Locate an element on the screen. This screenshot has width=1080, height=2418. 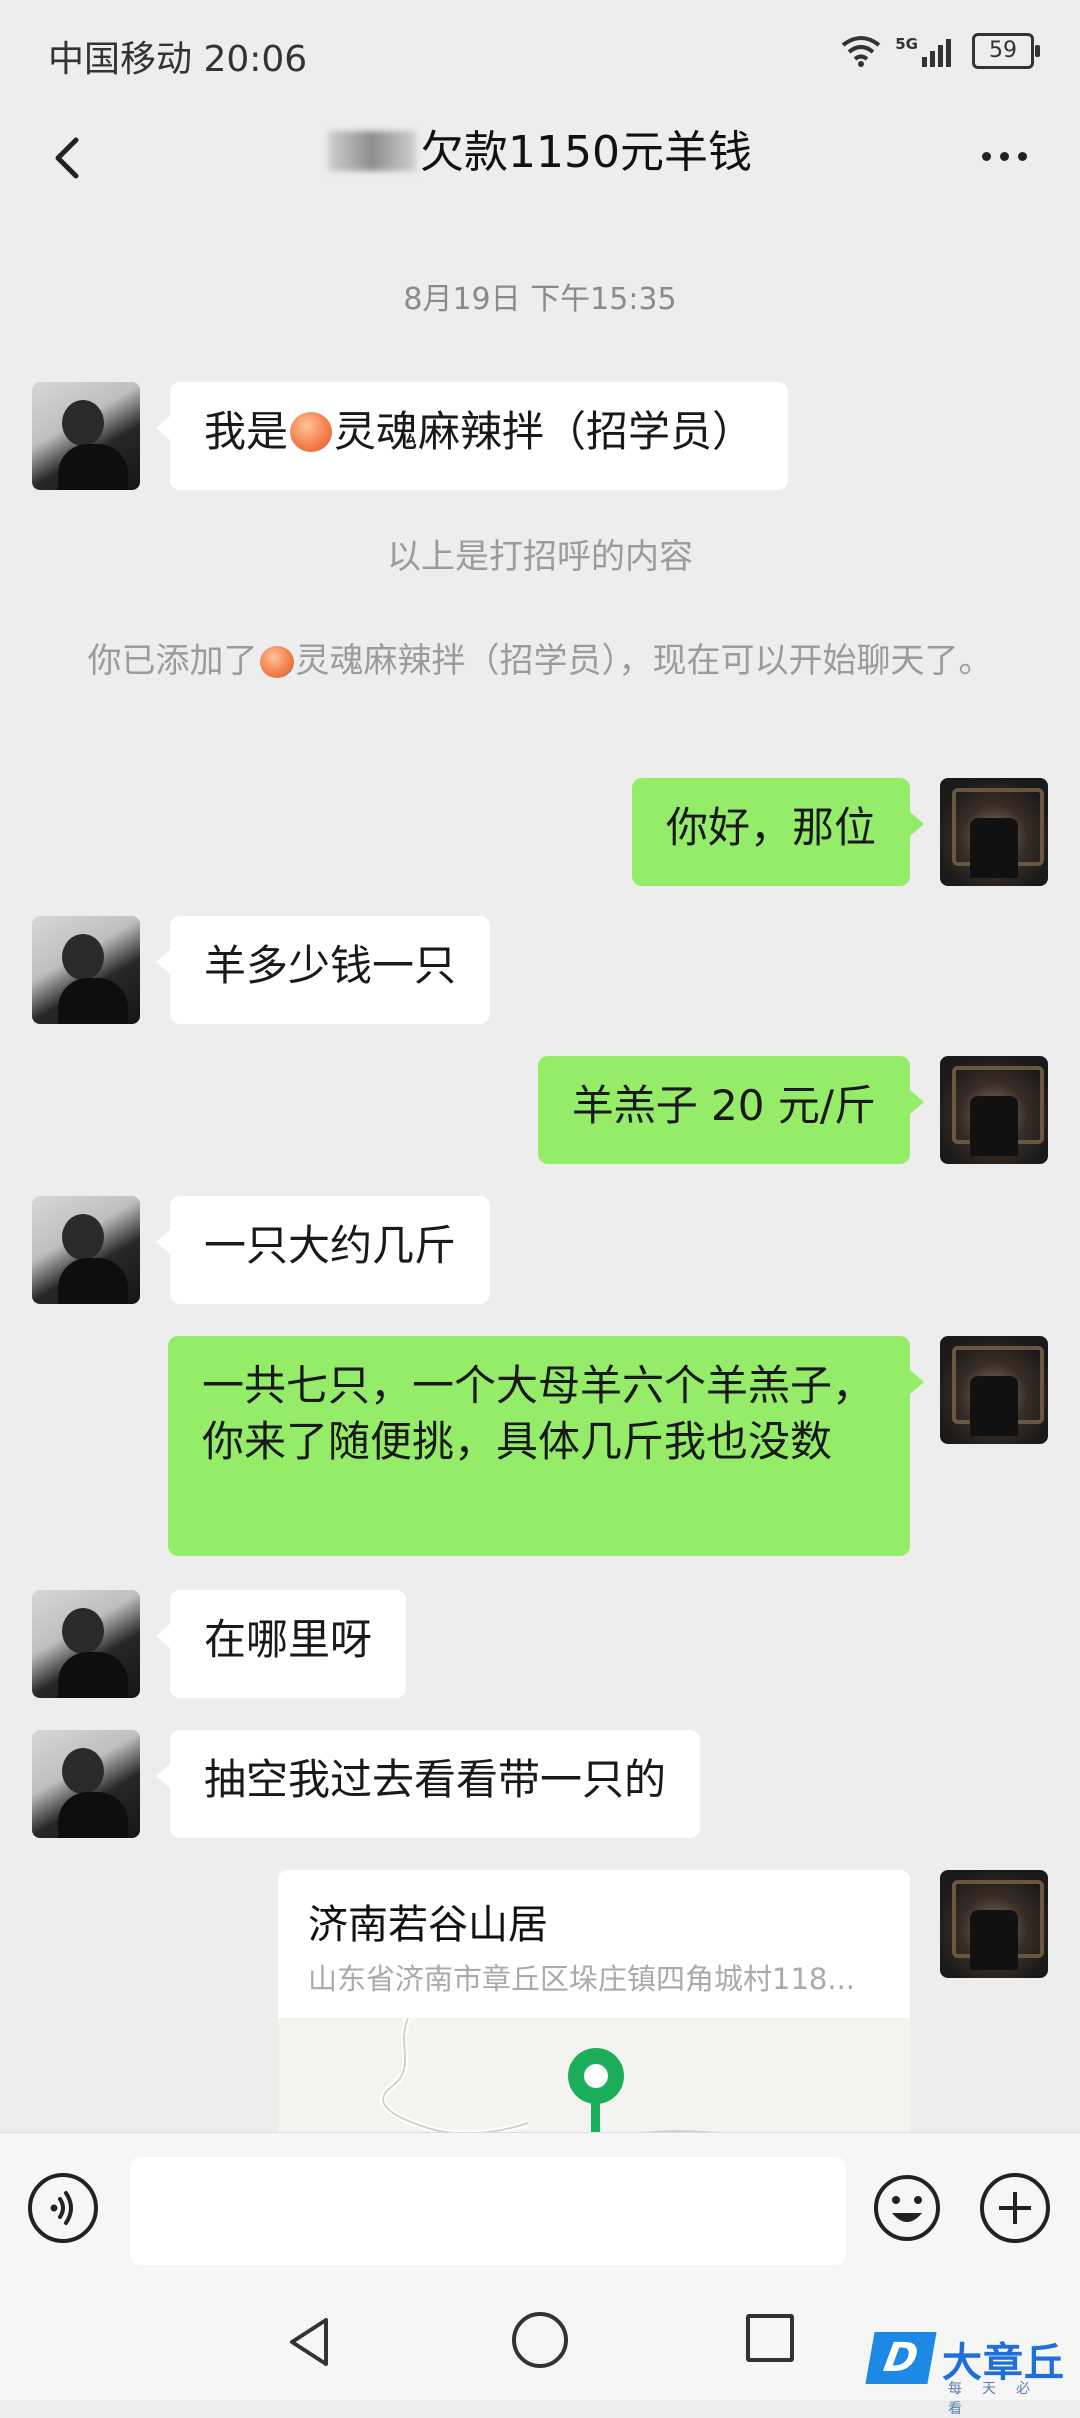
network-type: 5G is located at coordinates (906, 43).